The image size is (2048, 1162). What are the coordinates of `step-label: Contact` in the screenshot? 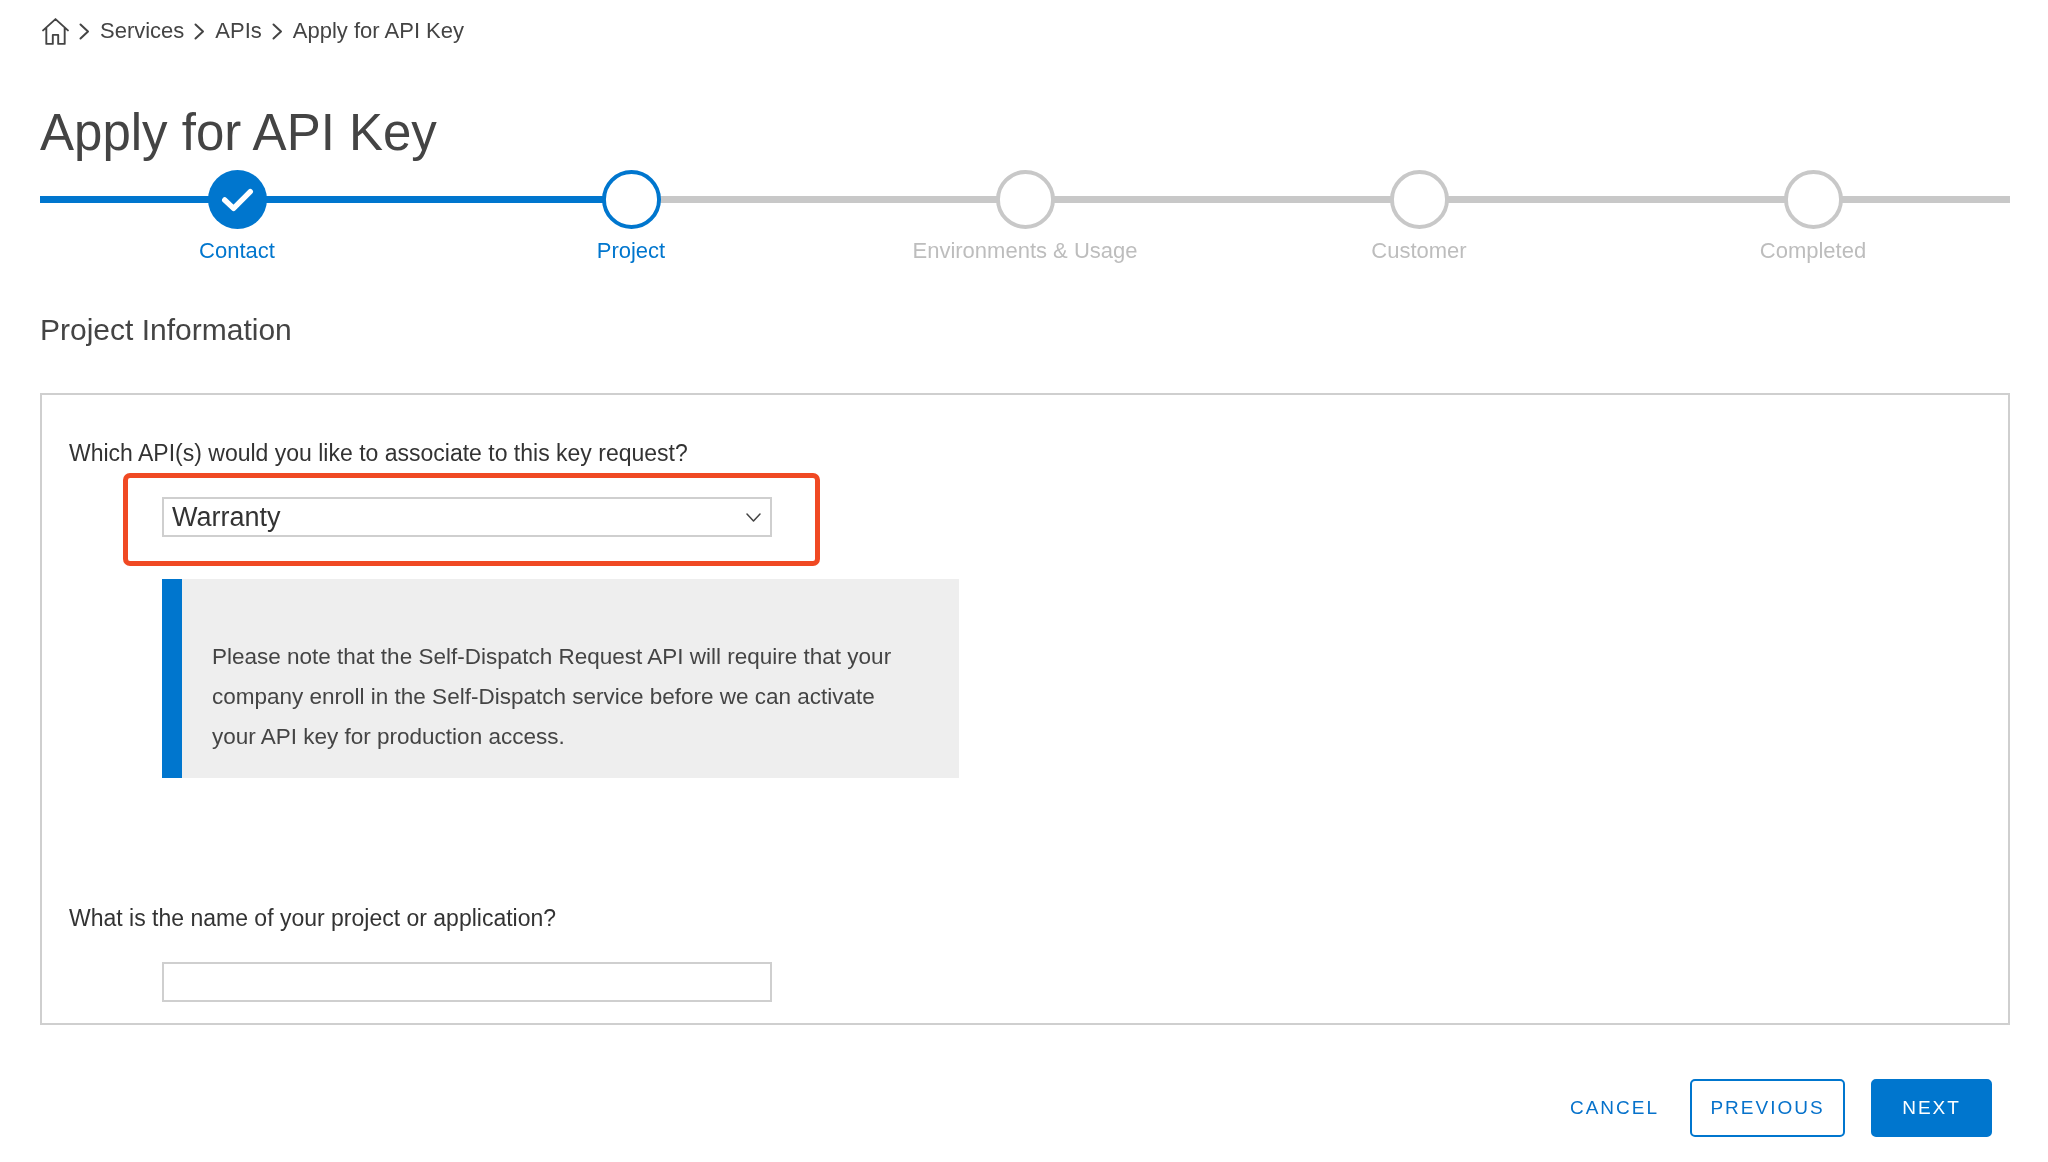 It's located at (237, 251).